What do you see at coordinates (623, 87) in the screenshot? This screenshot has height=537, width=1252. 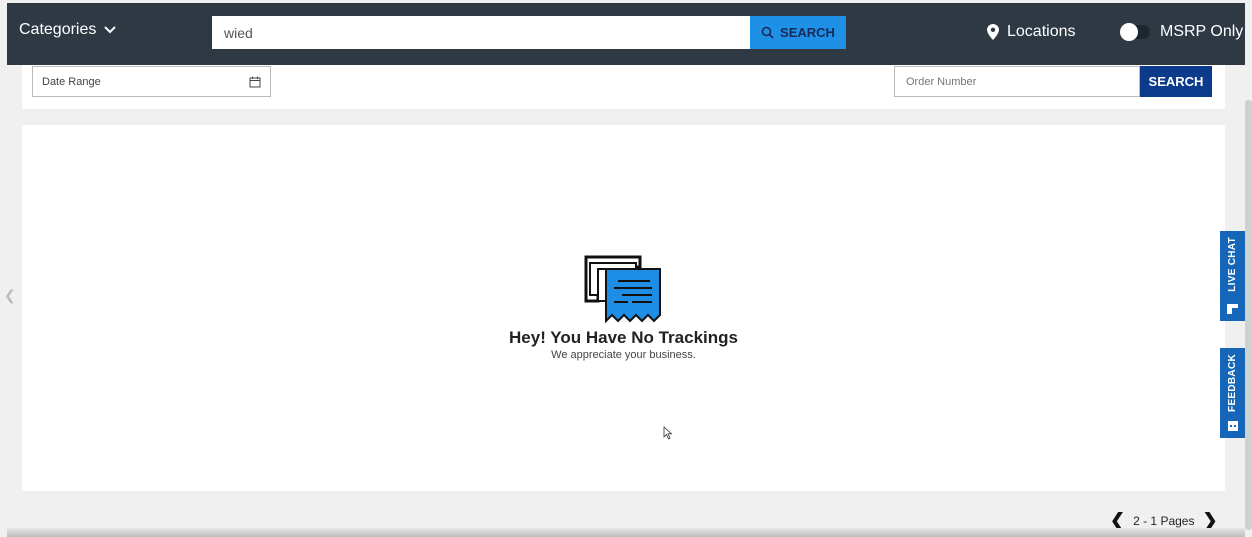 I see `filter-panel: Date Range SEARCH` at bounding box center [623, 87].